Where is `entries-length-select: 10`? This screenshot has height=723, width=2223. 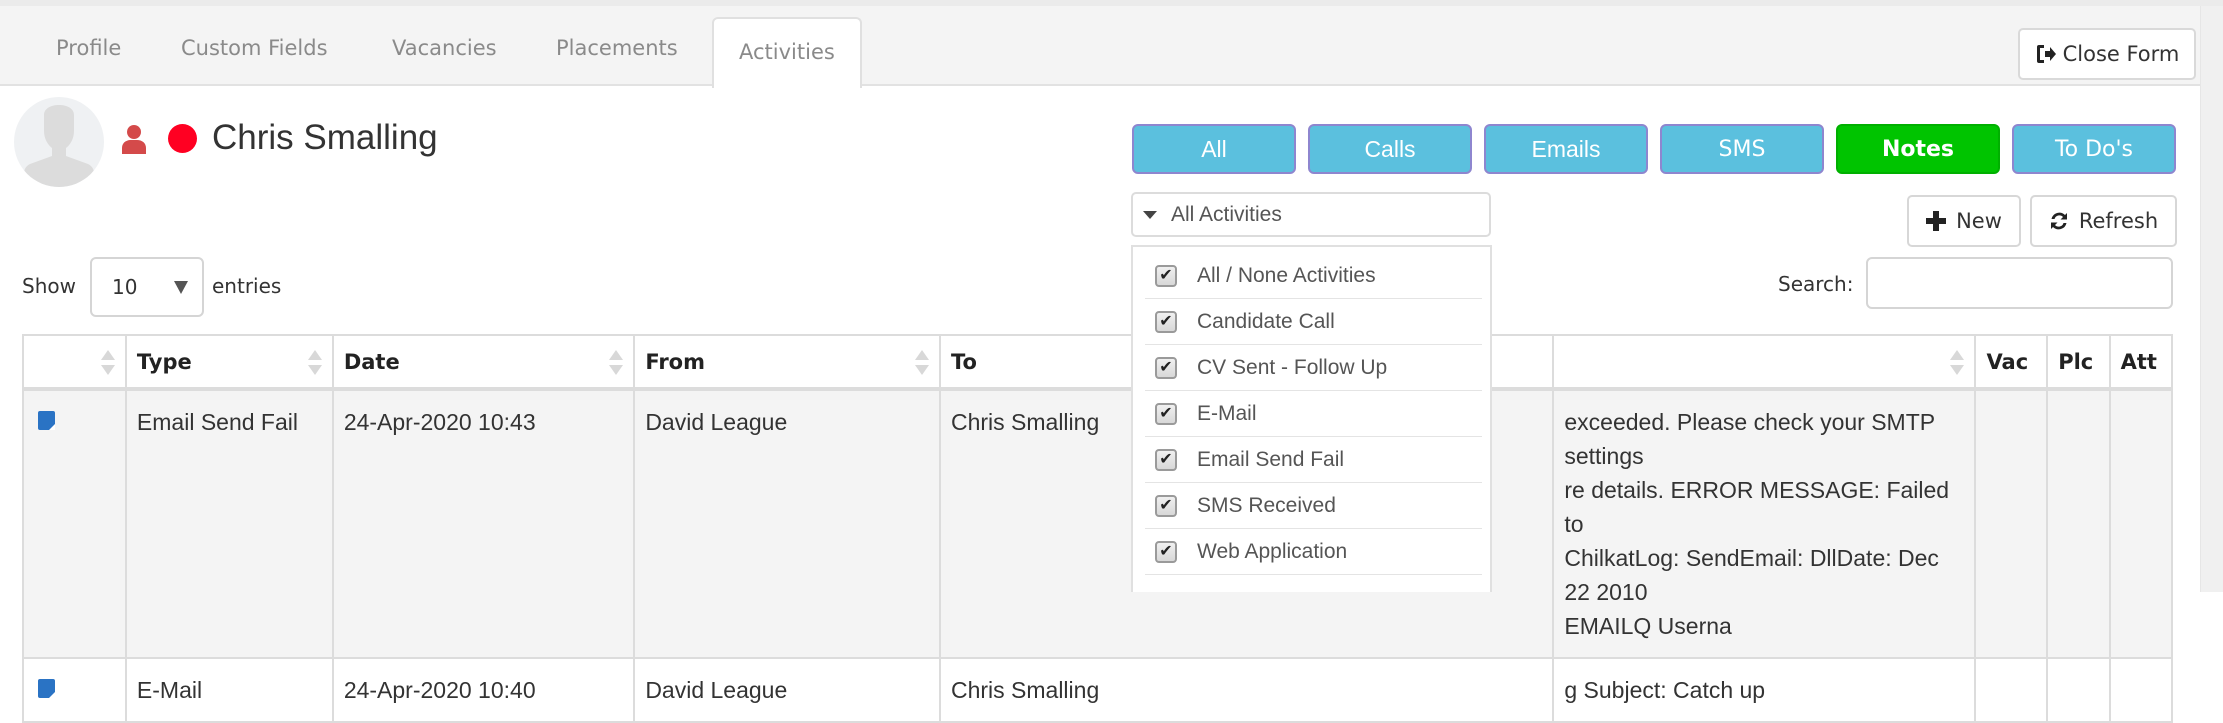 entries-length-select: 10 is located at coordinates (147, 287).